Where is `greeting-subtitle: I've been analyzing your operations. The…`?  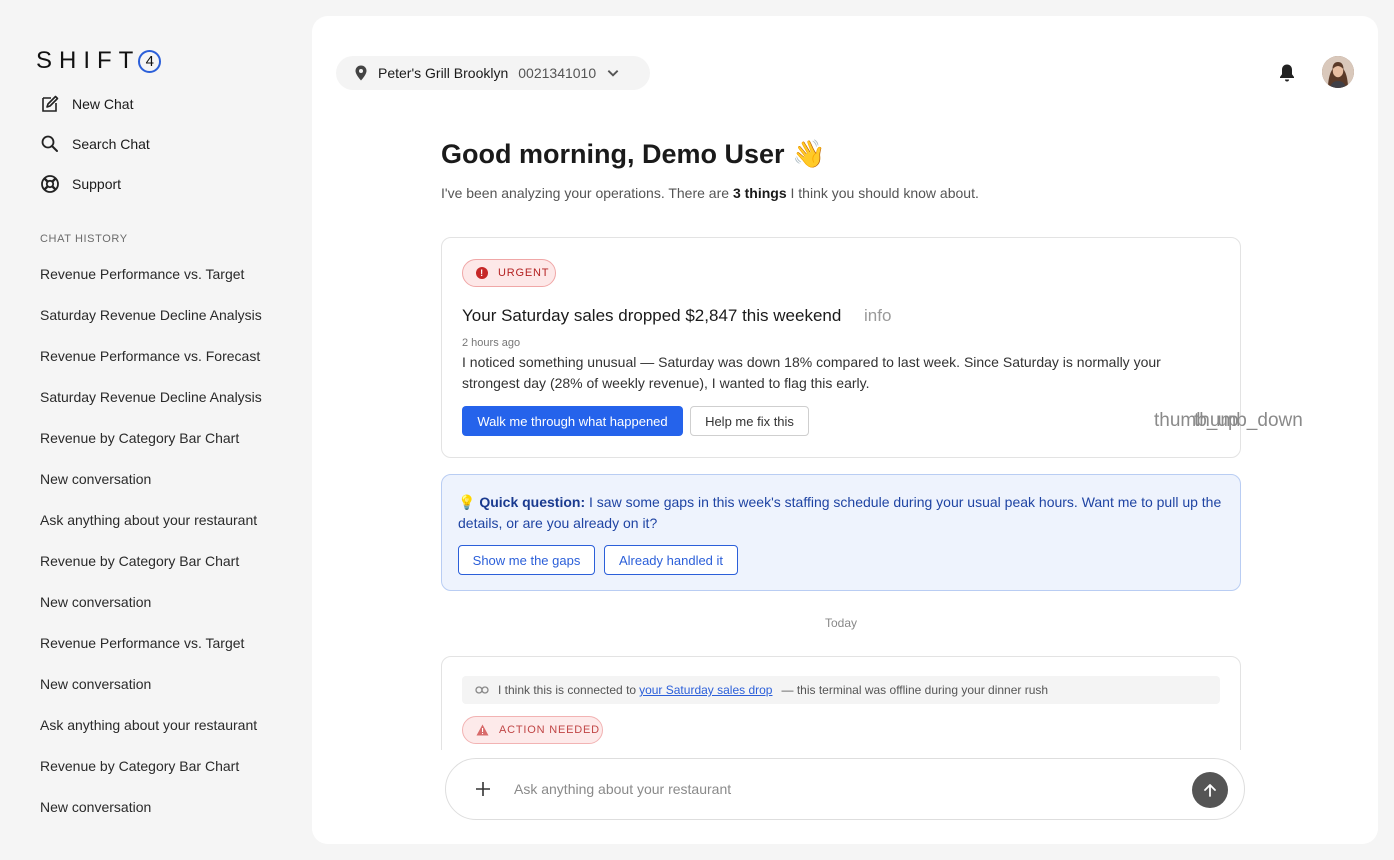
greeting-subtitle: I've been analyzing your operations. The… is located at coordinates (710, 193).